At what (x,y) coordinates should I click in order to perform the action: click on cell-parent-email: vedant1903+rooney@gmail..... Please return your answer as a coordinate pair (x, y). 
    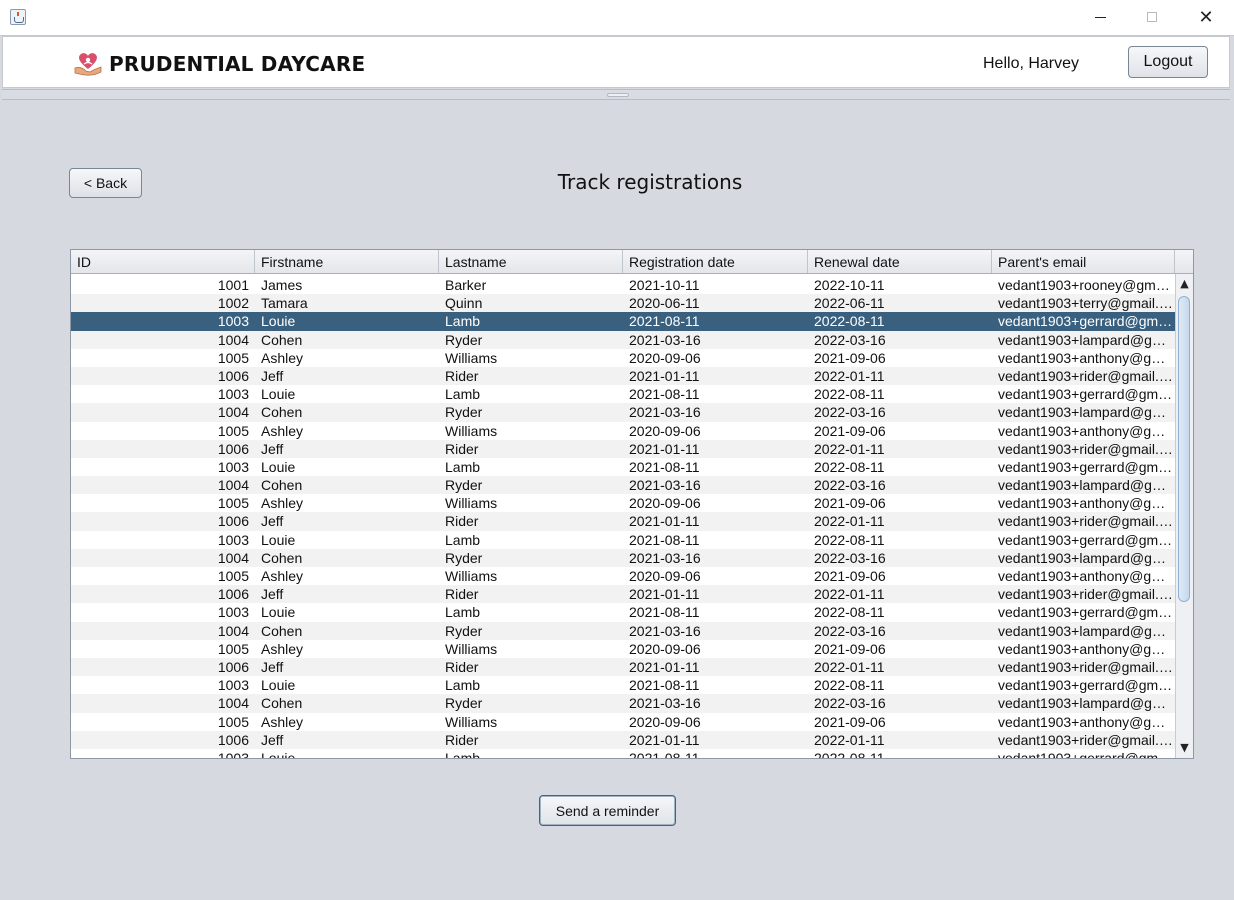
    Looking at the image, I should click on (1083, 285).